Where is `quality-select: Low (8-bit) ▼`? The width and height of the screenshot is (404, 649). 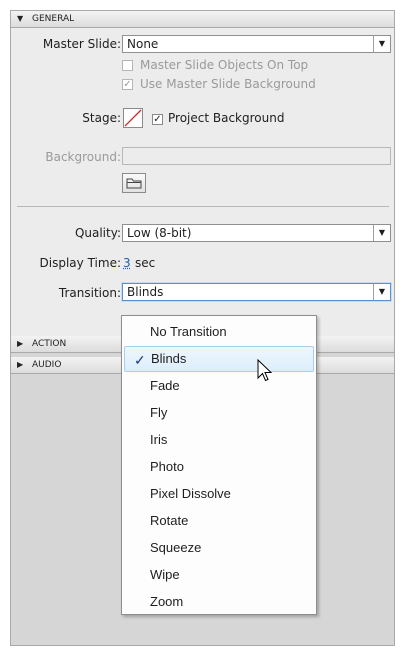 quality-select: Low (8-bit) ▼ is located at coordinates (256, 233).